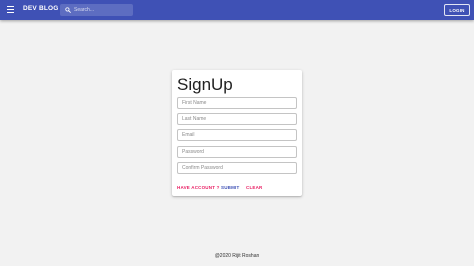  Describe the element at coordinates (237, 152) in the screenshot. I see `password-field` at that location.